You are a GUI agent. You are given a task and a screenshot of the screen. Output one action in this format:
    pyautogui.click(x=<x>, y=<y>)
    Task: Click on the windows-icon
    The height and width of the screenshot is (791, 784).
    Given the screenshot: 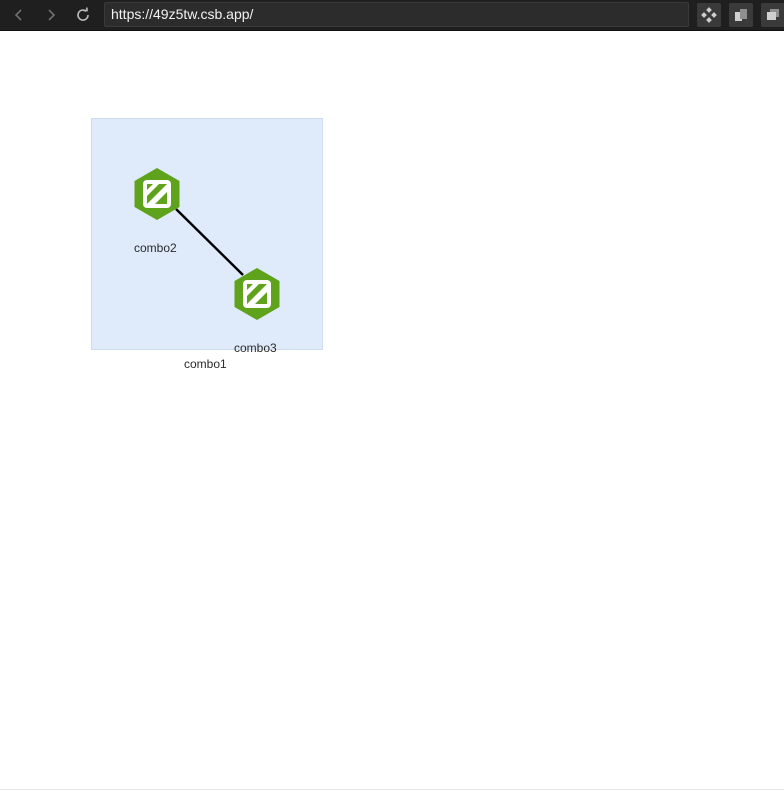 What is the action you would take?
    pyautogui.click(x=773, y=14)
    